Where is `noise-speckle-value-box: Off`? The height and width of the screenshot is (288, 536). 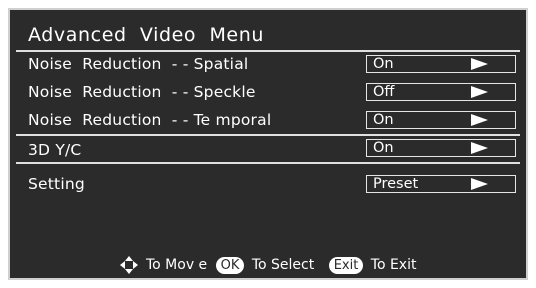
noise-speckle-value-box: Off is located at coordinates (441, 92).